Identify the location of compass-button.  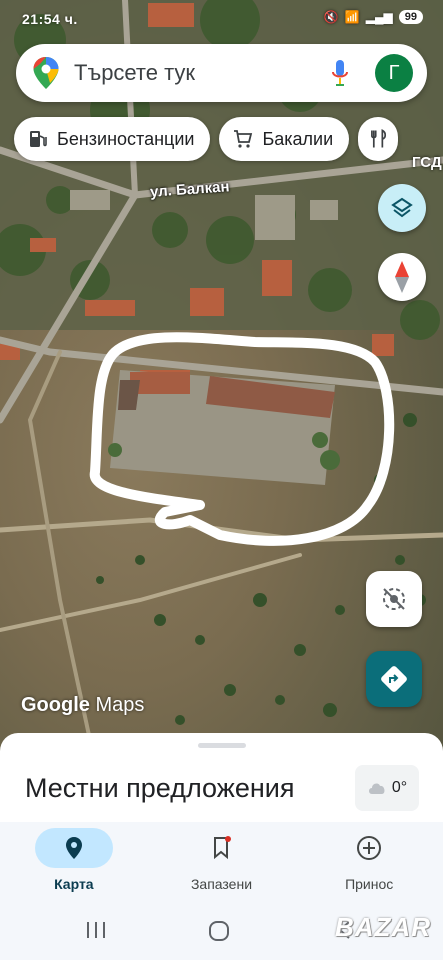
(402, 277).